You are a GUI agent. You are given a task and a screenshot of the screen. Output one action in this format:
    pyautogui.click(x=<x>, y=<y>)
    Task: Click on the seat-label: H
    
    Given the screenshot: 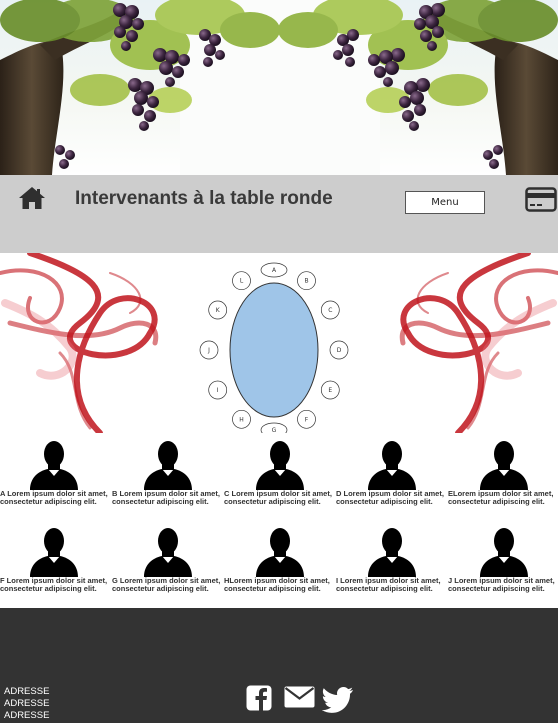 What is the action you would take?
    pyautogui.click(x=241, y=419)
    